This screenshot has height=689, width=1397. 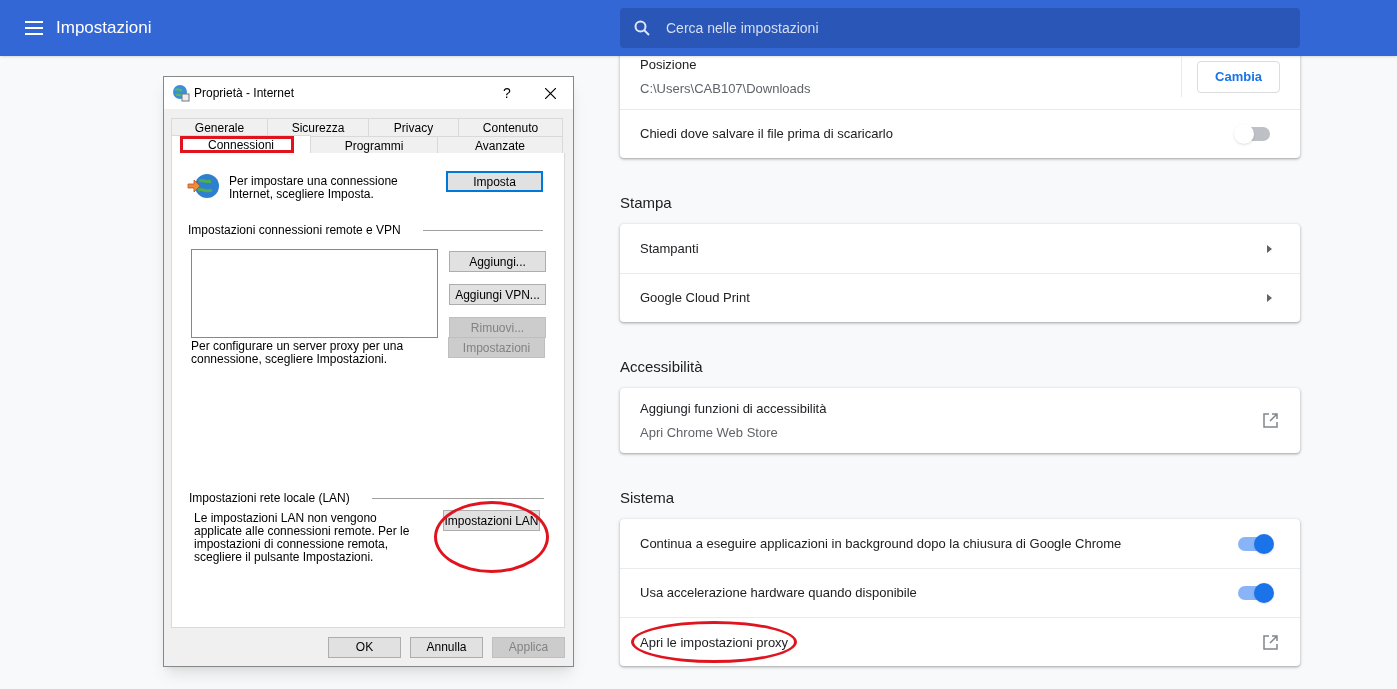 I want to click on setting-label: Posizione, so click(x=669, y=65).